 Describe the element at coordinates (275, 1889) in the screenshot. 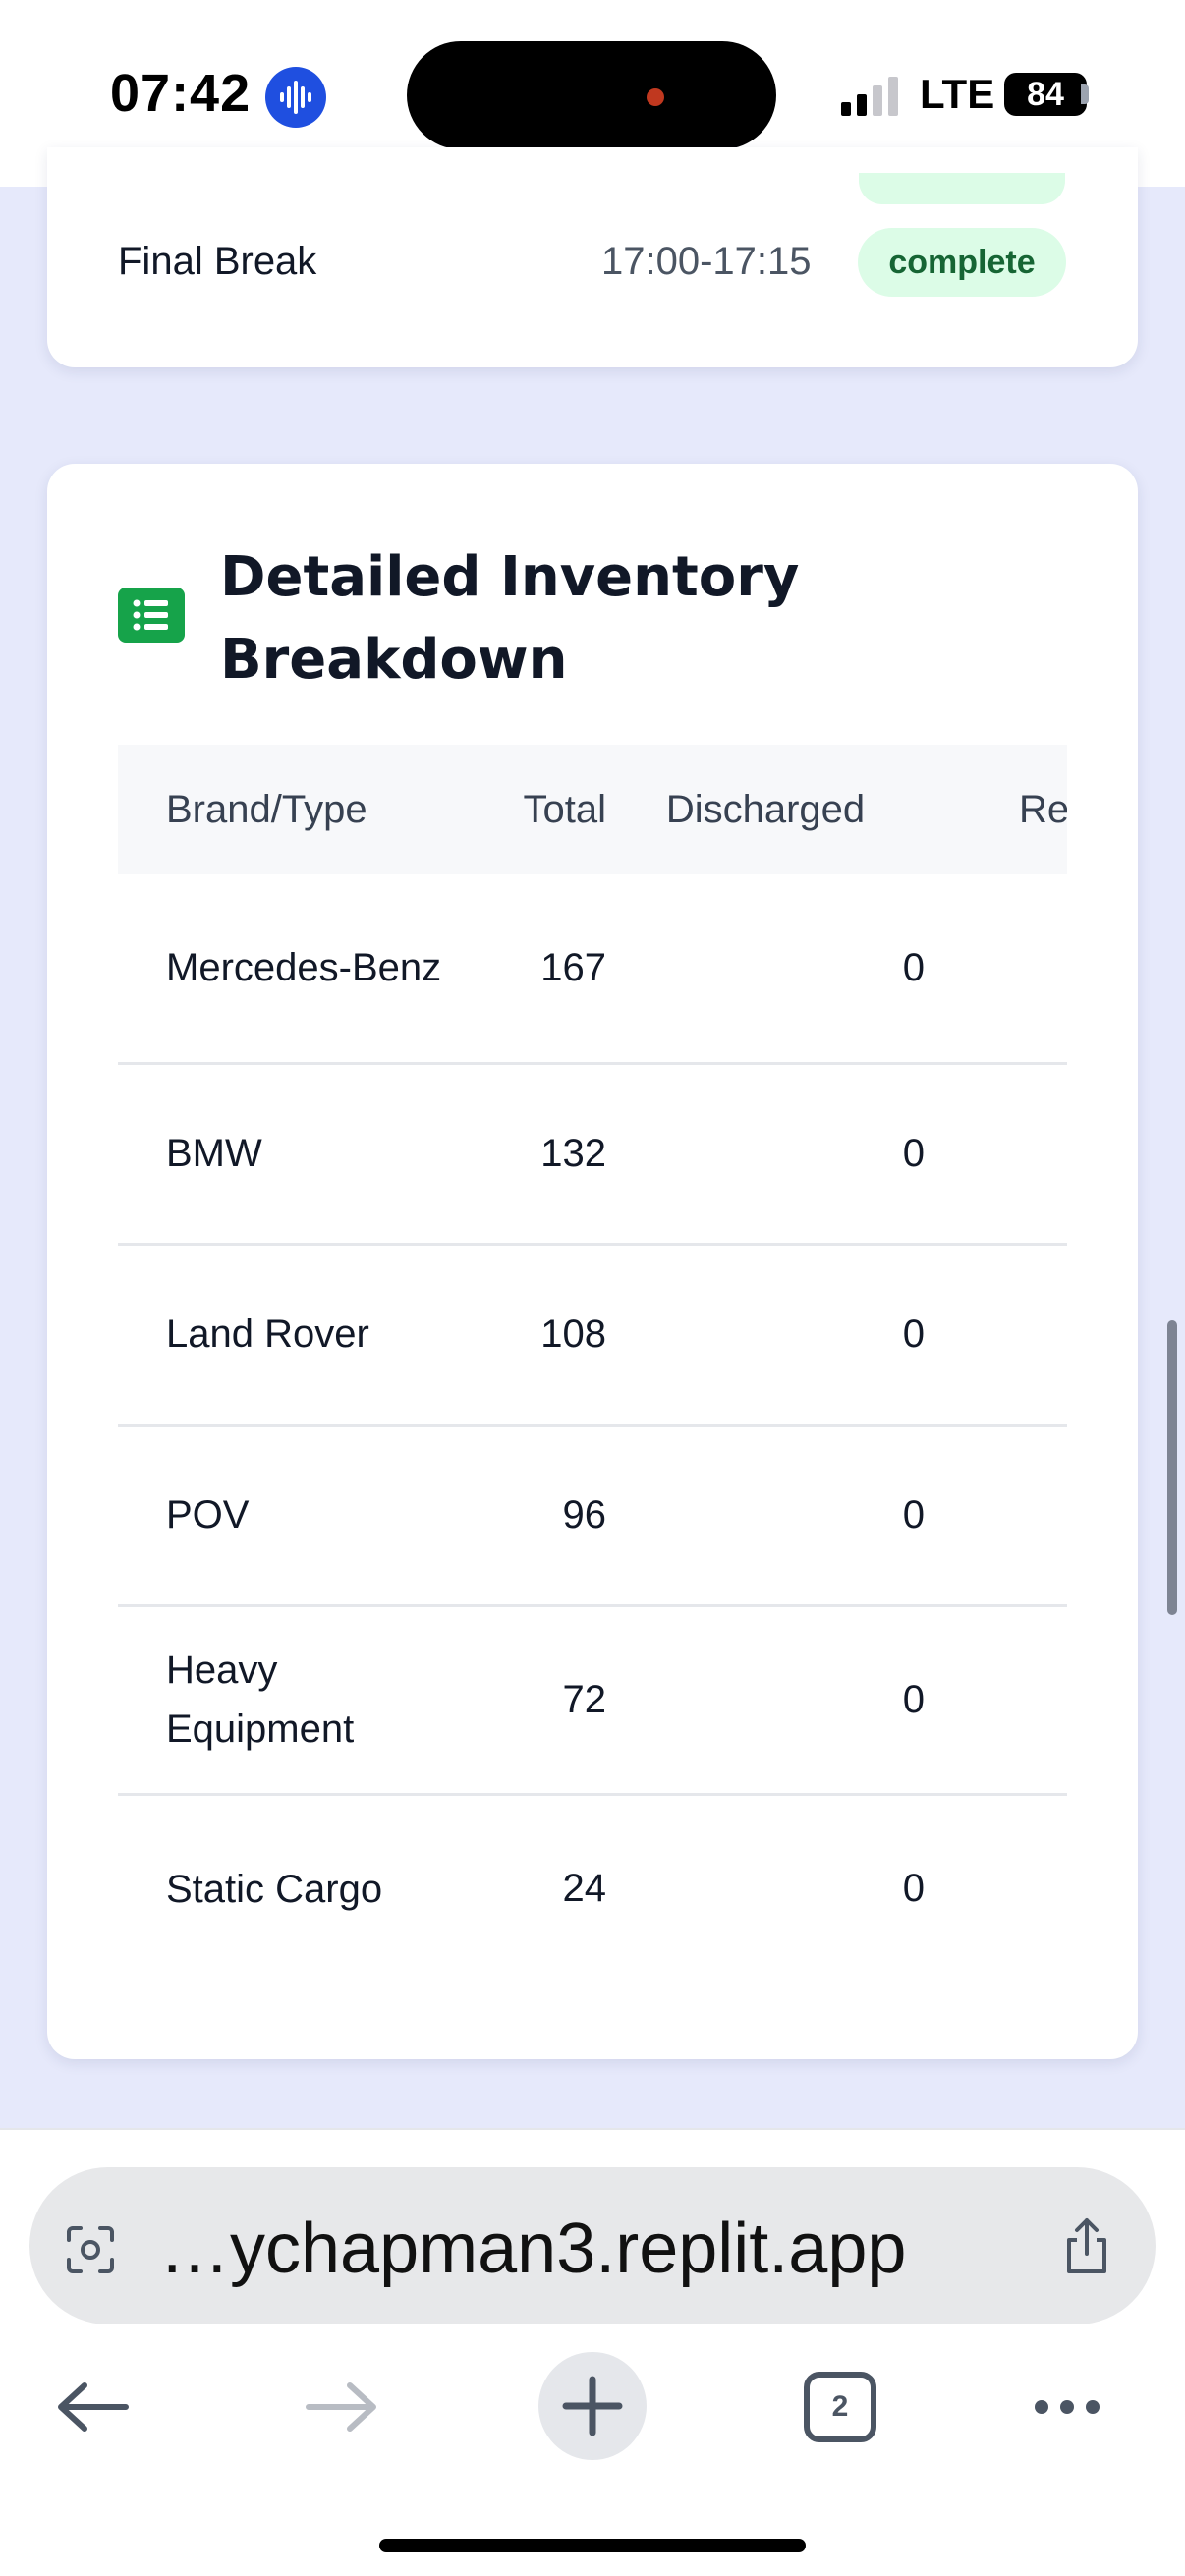

I see `cell-brand: Static Cargo` at that location.